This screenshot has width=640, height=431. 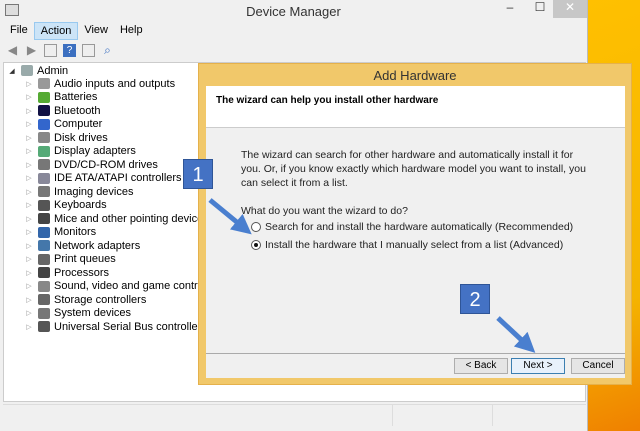 I want to click on arrow-to-next-button, so click(x=516, y=334).